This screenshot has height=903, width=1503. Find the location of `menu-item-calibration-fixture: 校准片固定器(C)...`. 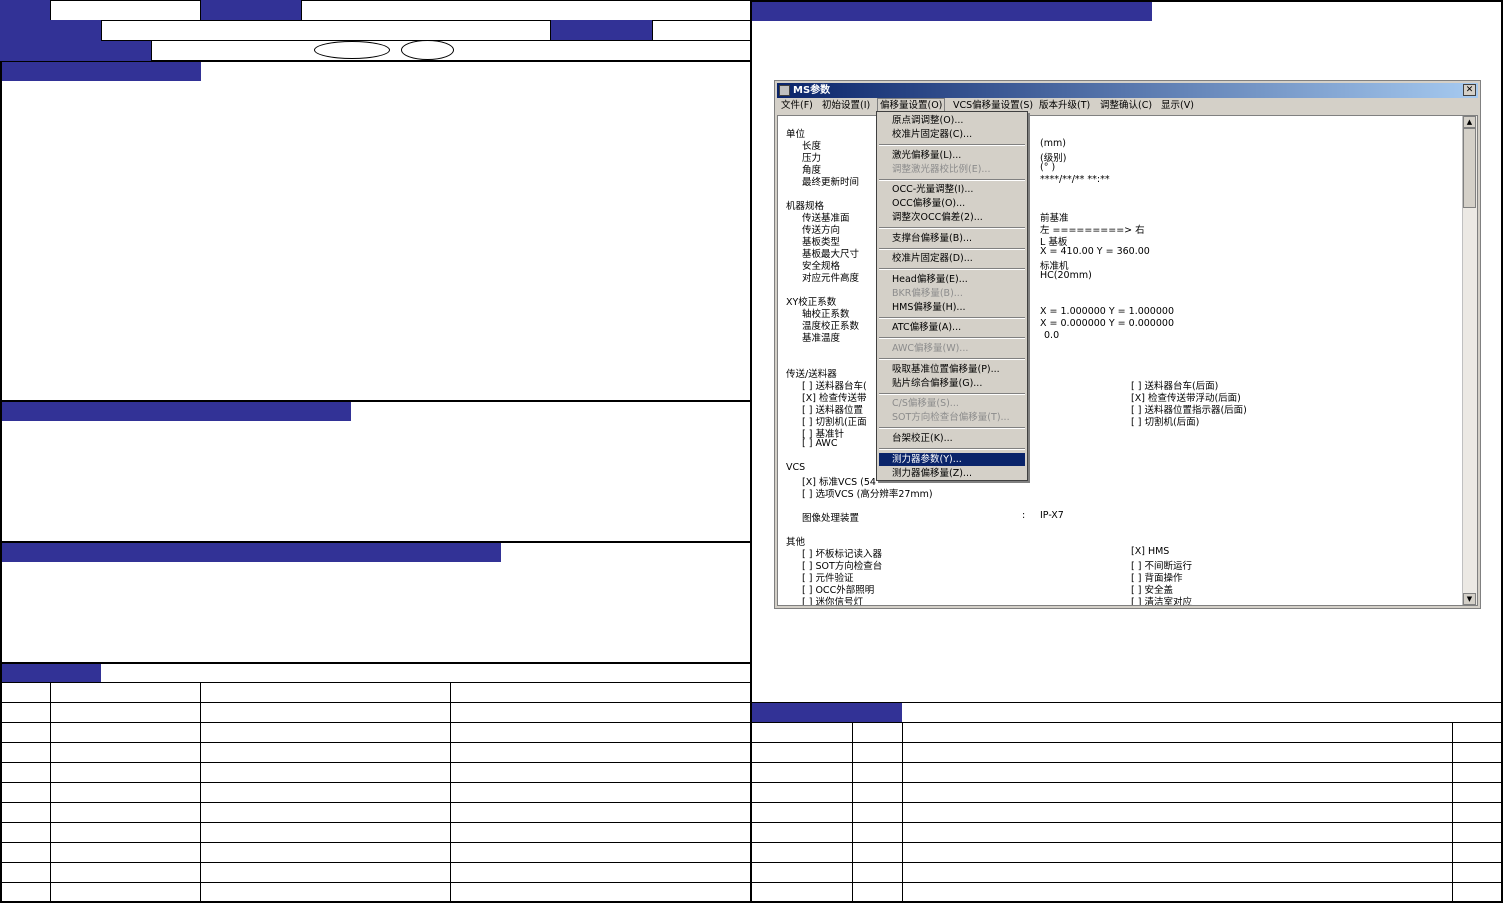

menu-item-calibration-fixture: 校准片固定器(C)... is located at coordinates (952, 134).